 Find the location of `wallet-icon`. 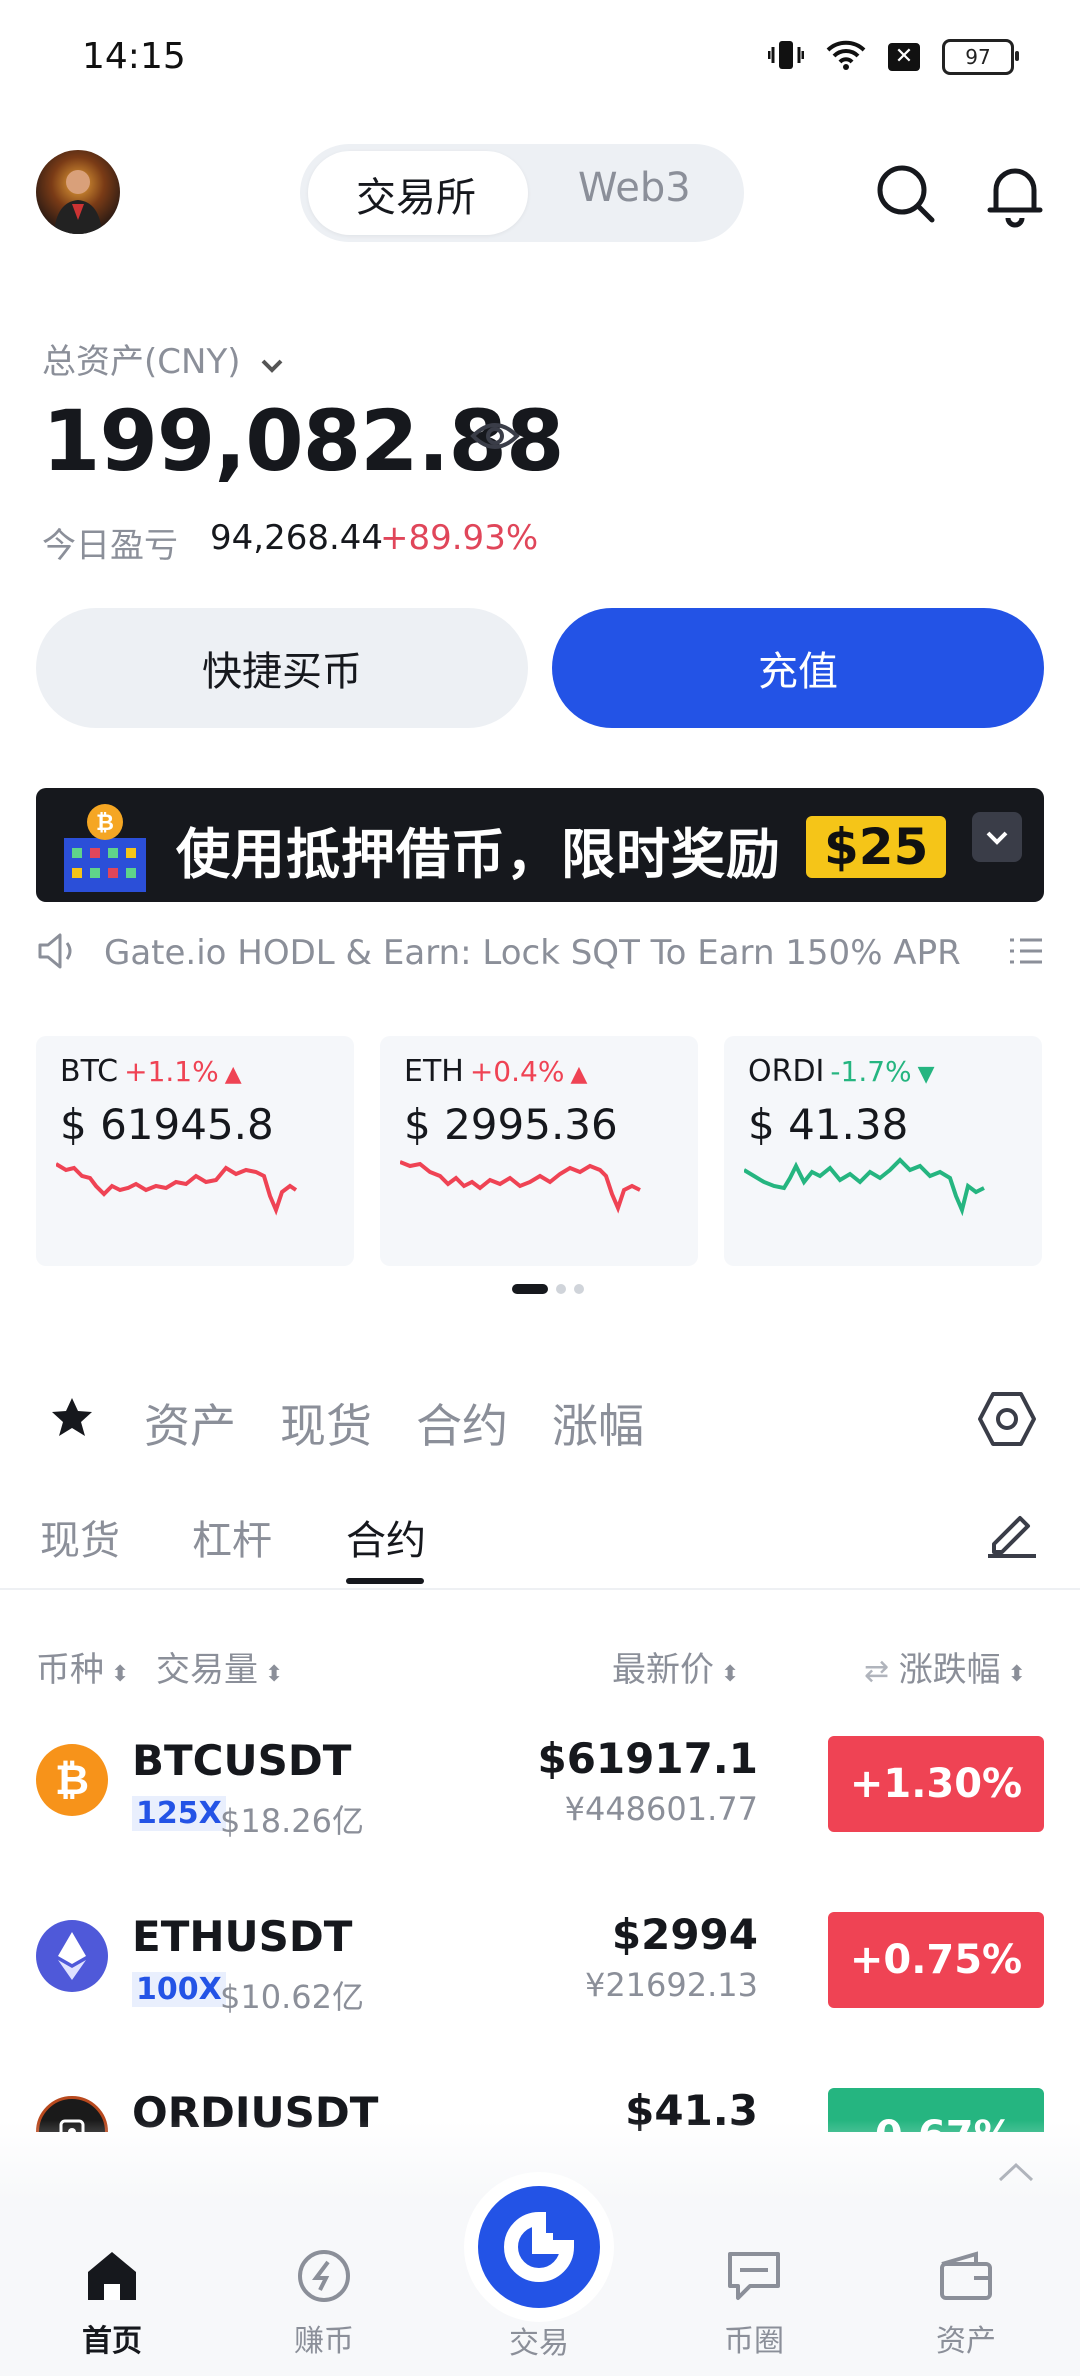

wallet-icon is located at coordinates (966, 2275).